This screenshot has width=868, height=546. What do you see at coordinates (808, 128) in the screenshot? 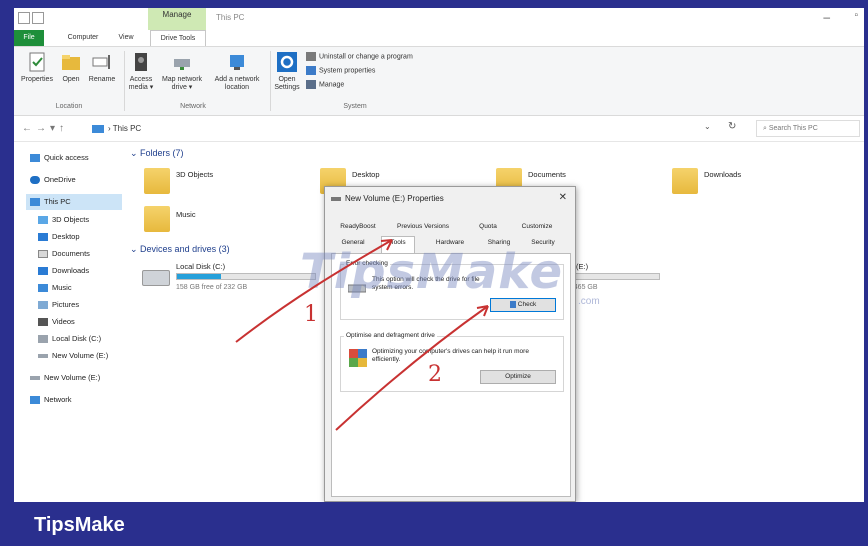
I see `search-input: ⌕ Search This PC` at bounding box center [808, 128].